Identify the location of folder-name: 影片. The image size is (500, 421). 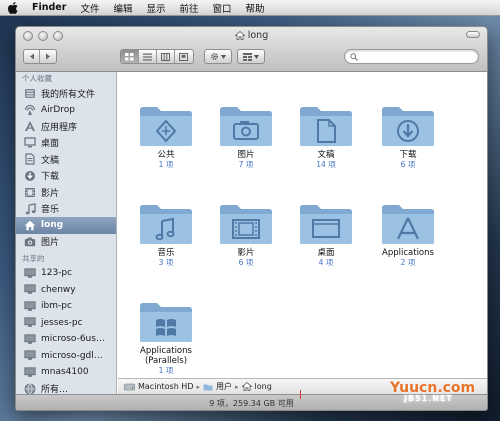
(246, 253).